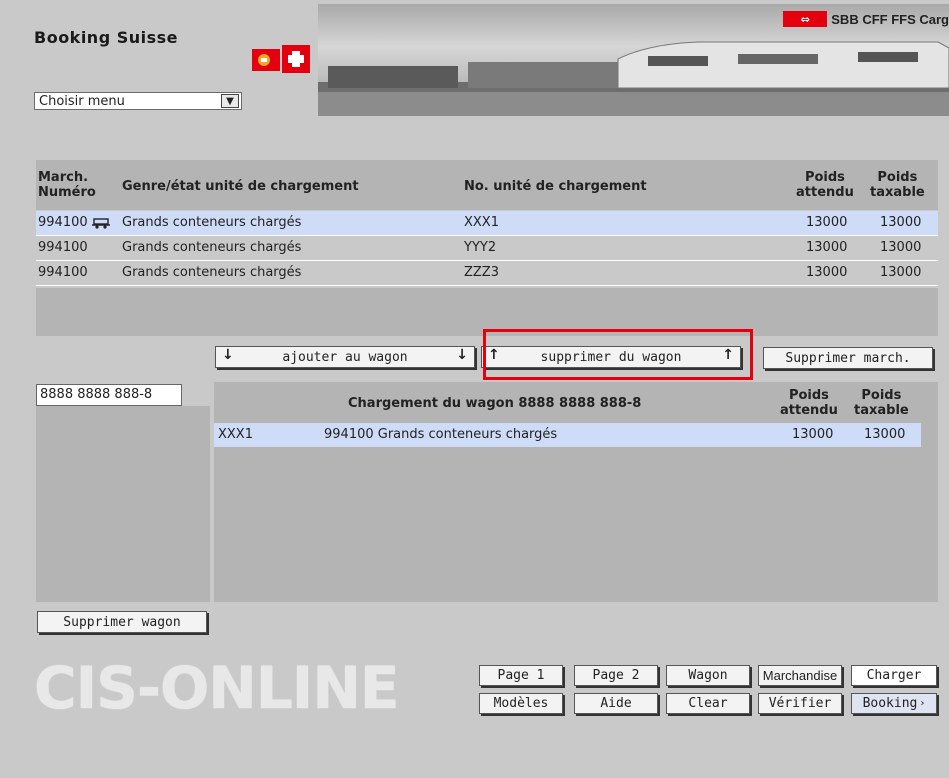 This screenshot has width=949, height=778. Describe the element at coordinates (800, 675) in the screenshot. I see `marchandise-button: Marchandise` at that location.